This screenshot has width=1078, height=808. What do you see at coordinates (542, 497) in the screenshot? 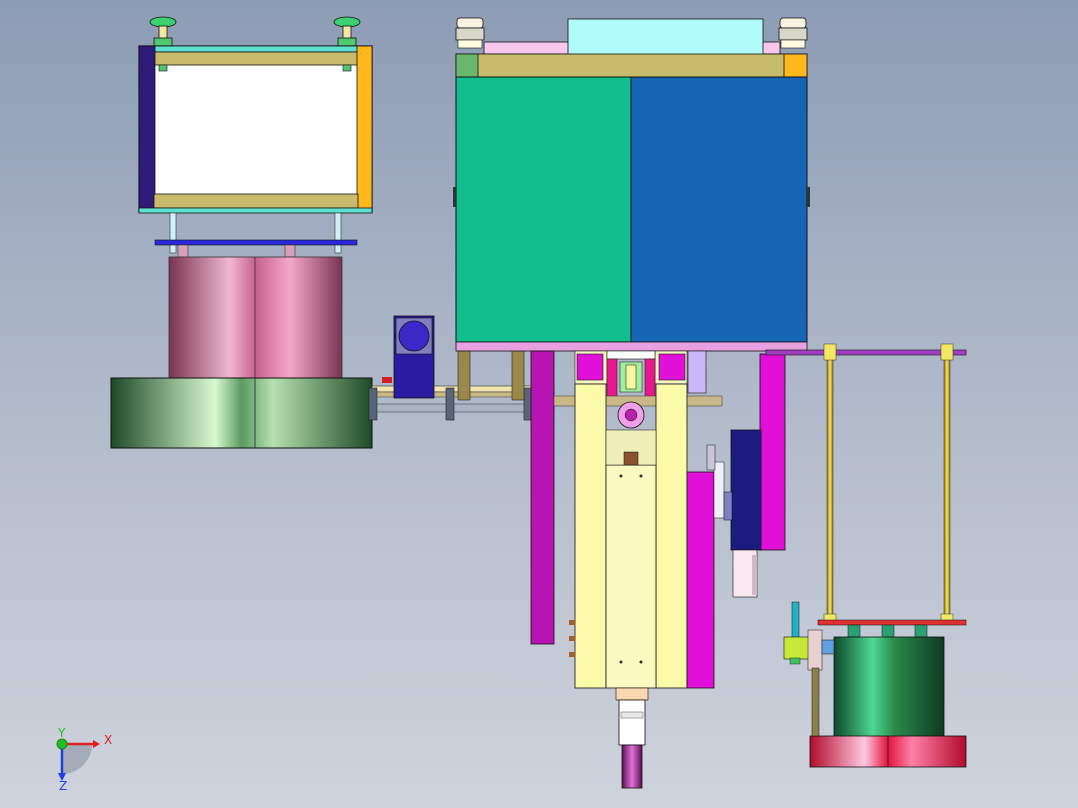
I see `violet-vertical-bar` at bounding box center [542, 497].